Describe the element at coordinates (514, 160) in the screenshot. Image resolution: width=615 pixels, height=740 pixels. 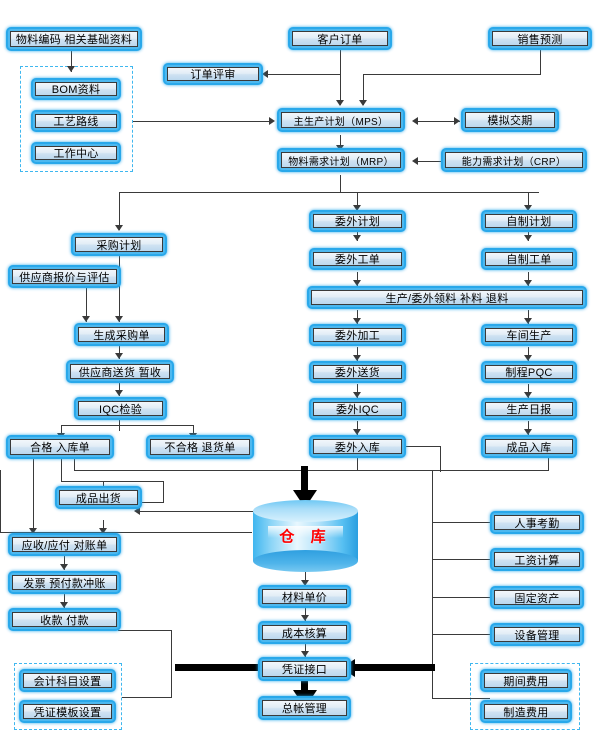
I see `node-crp: 能力需求计划（CRP）` at that location.